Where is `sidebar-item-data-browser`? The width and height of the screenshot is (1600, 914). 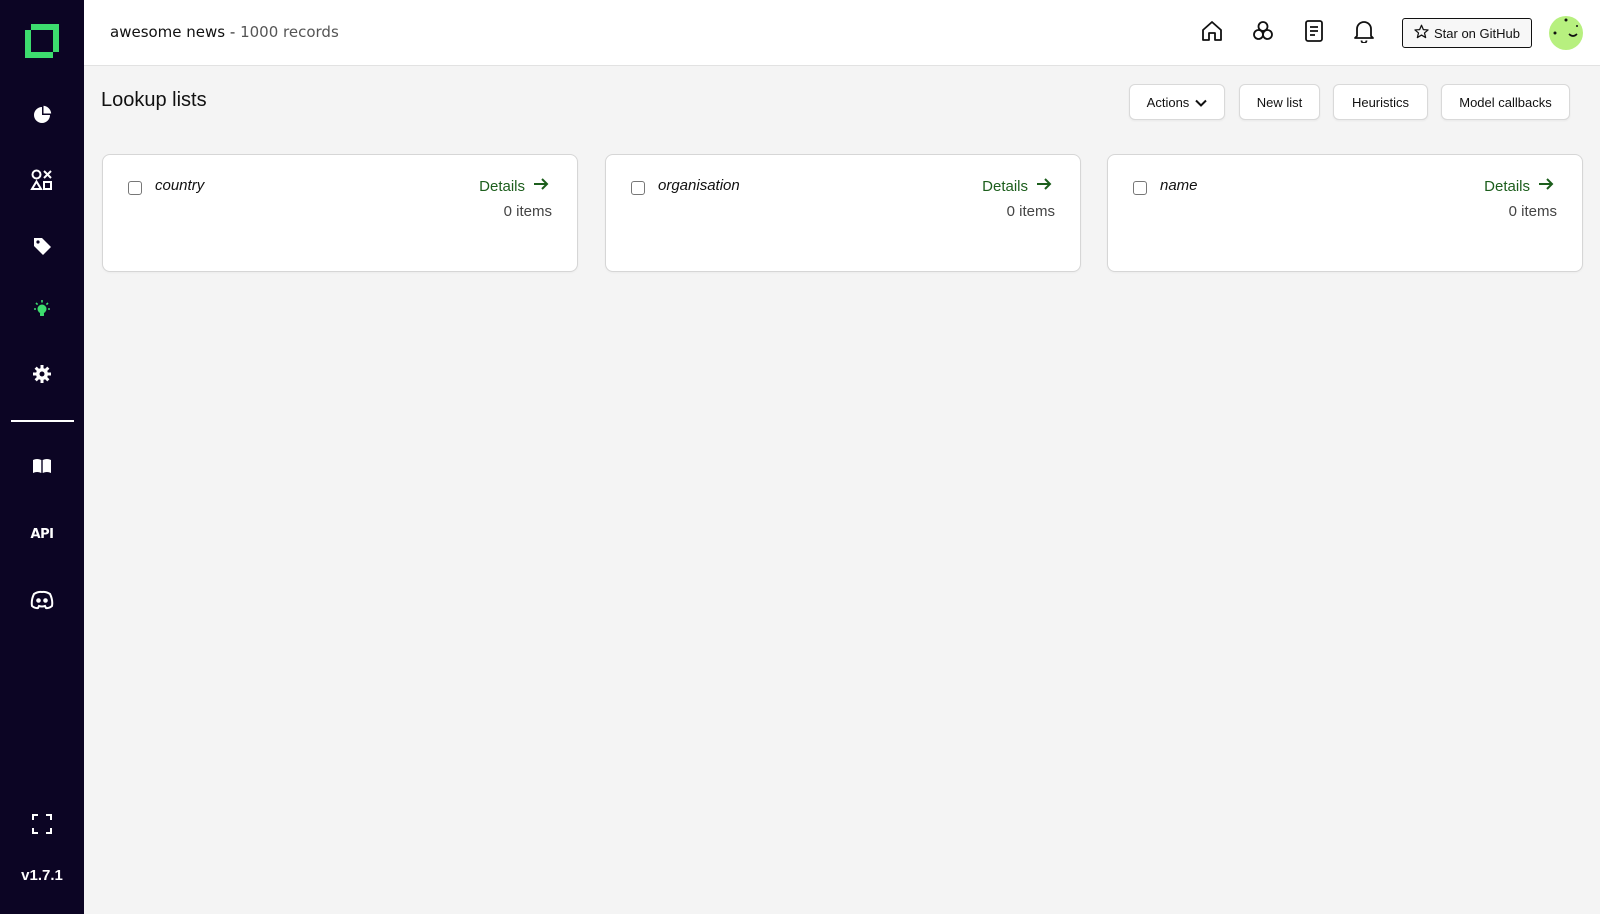 sidebar-item-data-browser is located at coordinates (42, 182).